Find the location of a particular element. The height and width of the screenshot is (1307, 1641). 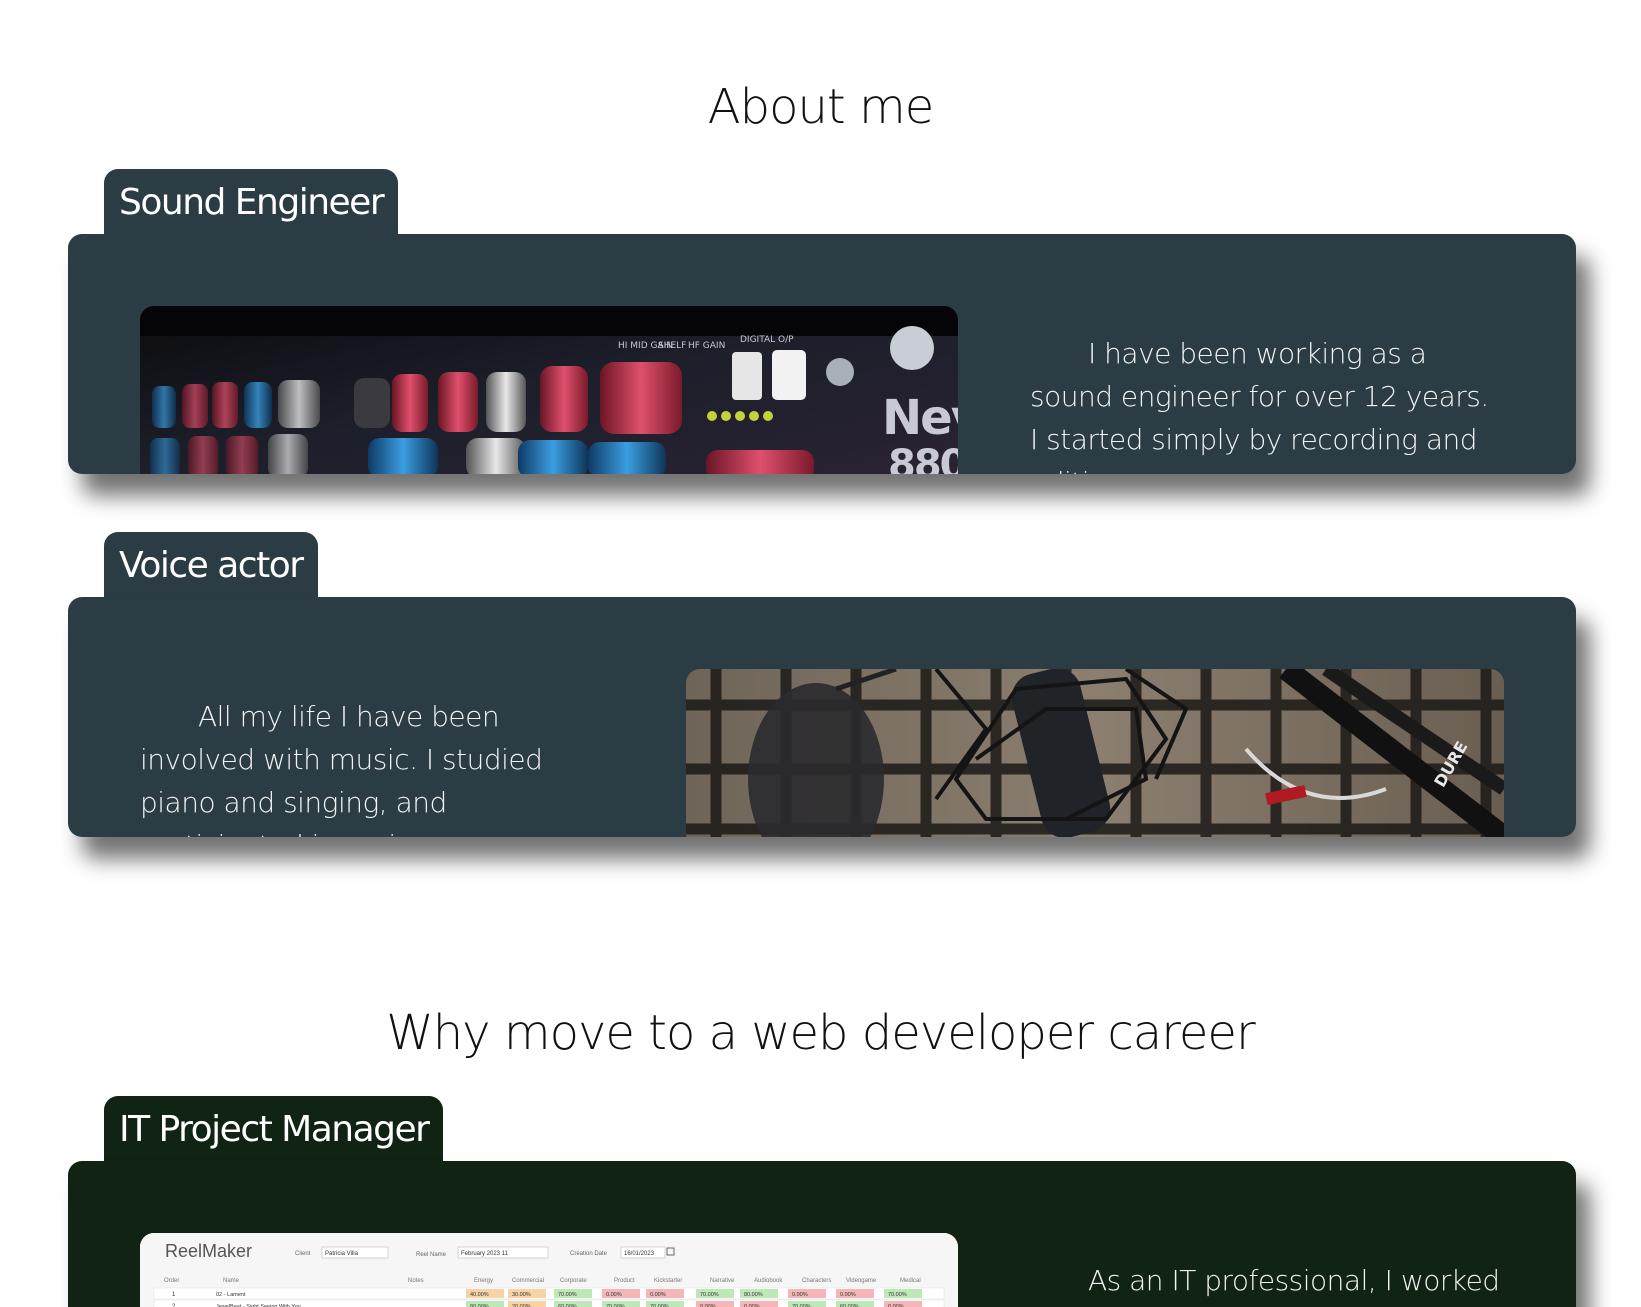

column-header: Name is located at coordinates (231, 1281).